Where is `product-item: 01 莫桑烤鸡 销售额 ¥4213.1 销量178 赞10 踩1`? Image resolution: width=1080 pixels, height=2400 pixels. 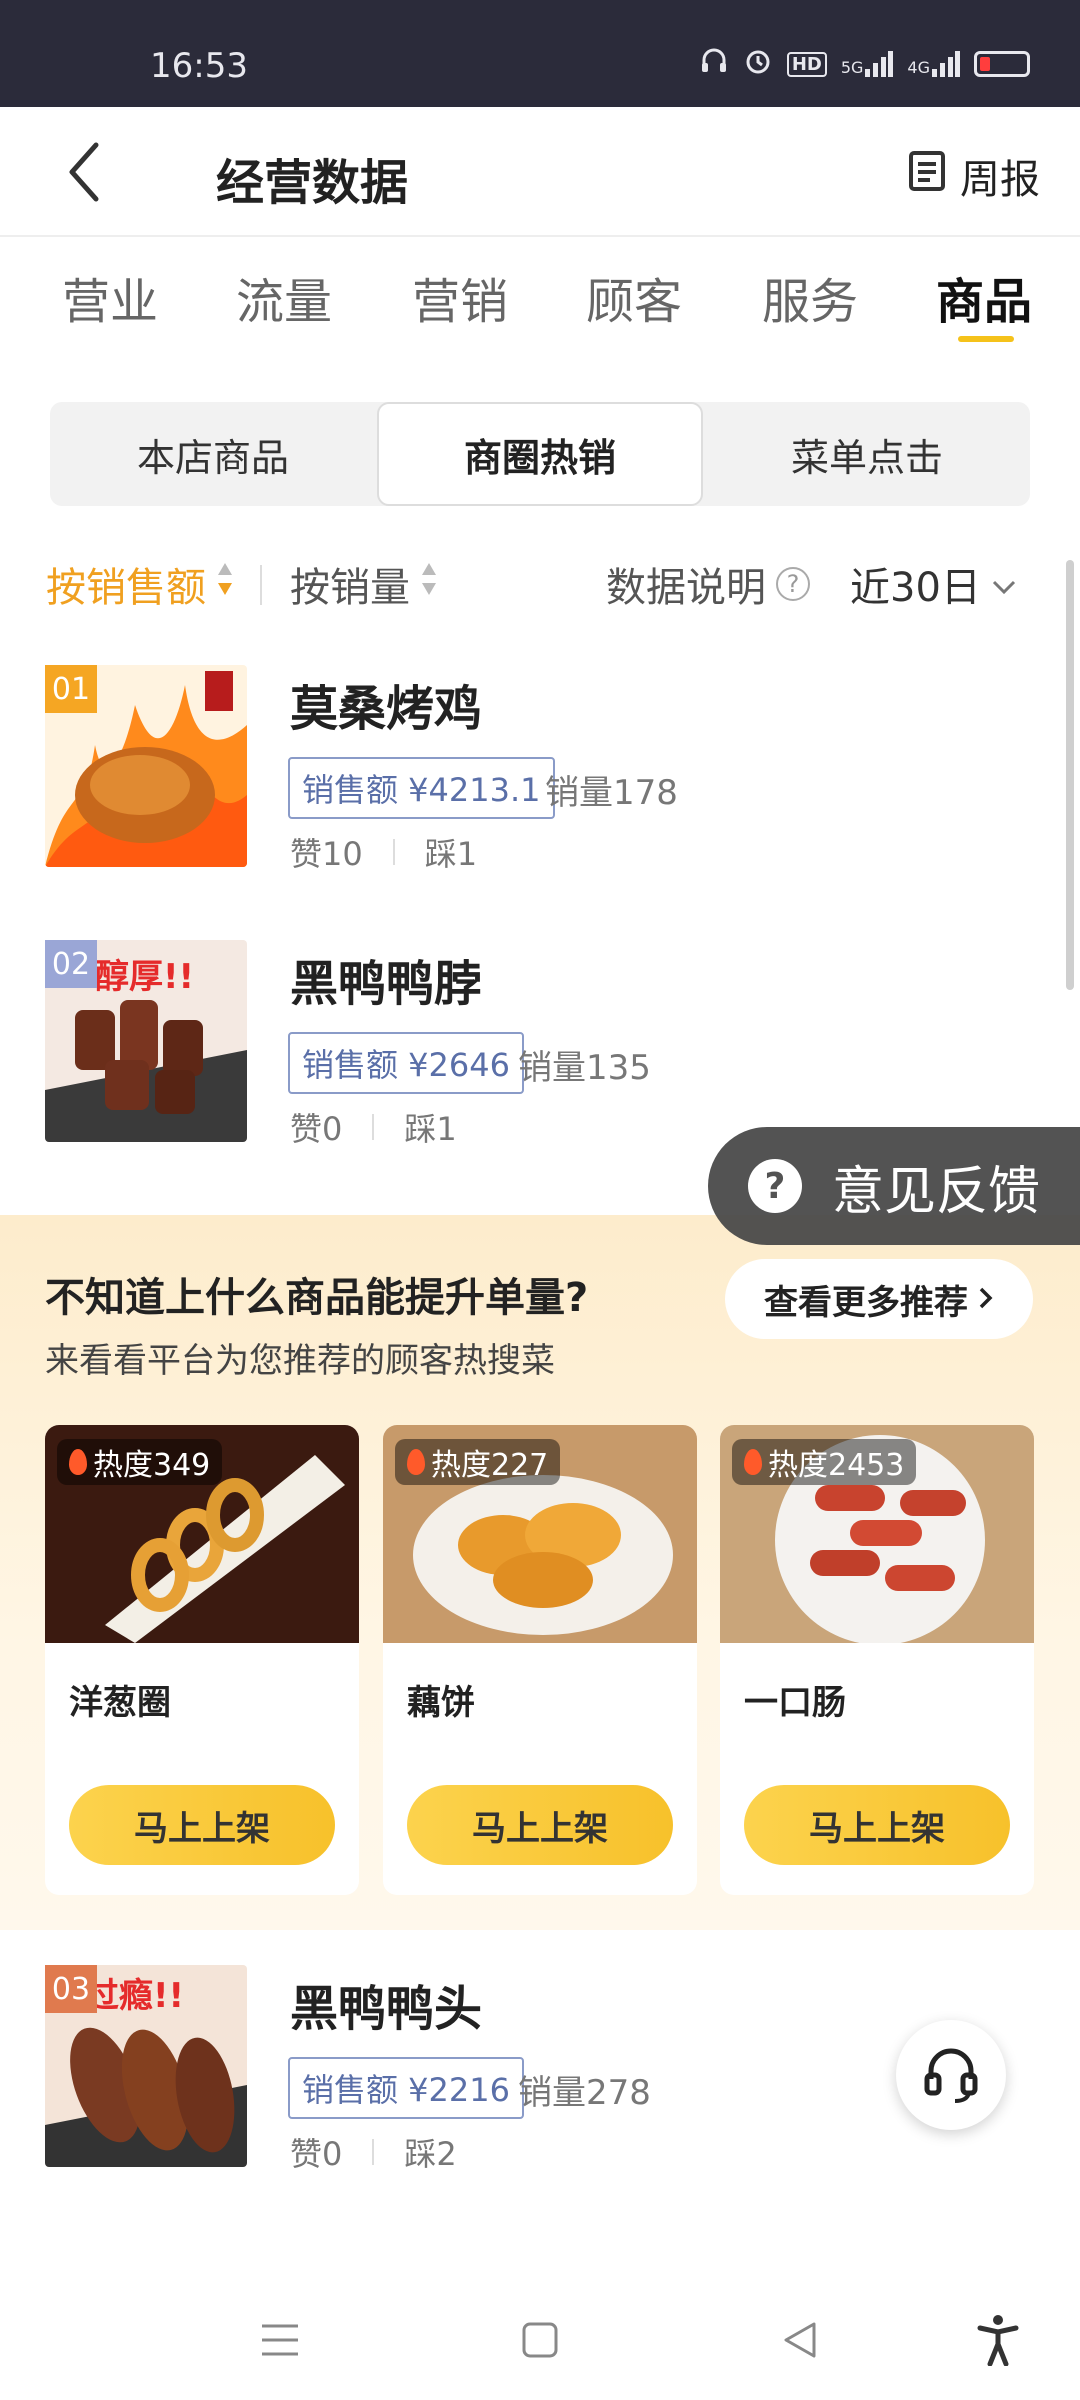
product-item: 01 莫桑烤鸡 销售额 ¥4213.1 销量178 赞10 踩1 is located at coordinates (540, 770).